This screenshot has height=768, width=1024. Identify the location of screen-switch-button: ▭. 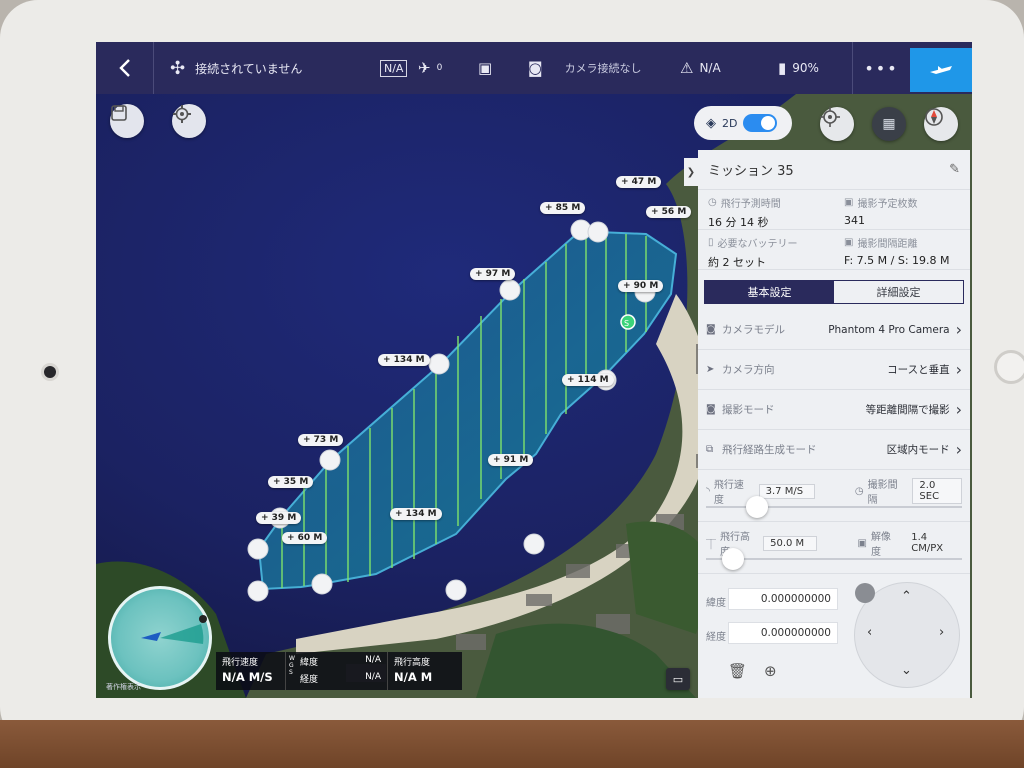
(678, 679).